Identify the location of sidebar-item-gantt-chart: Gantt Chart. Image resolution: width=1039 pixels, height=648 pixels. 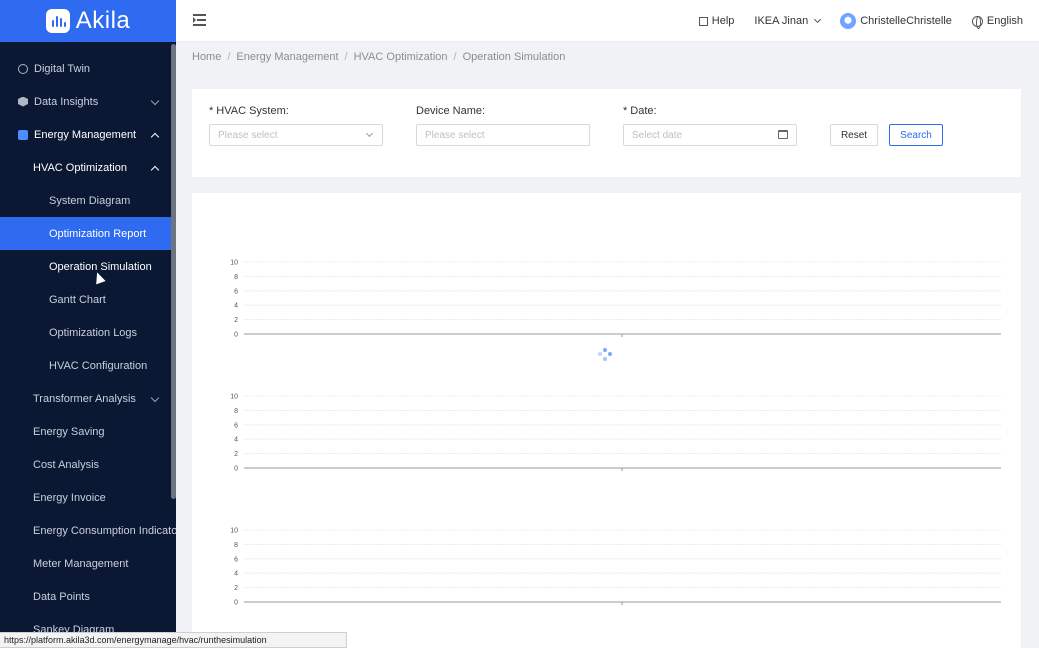
(88, 299).